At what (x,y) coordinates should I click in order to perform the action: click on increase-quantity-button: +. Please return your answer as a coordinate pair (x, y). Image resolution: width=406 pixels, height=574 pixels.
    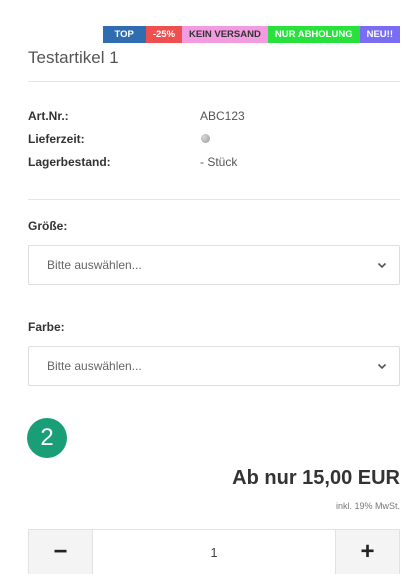
    Looking at the image, I should click on (367, 552).